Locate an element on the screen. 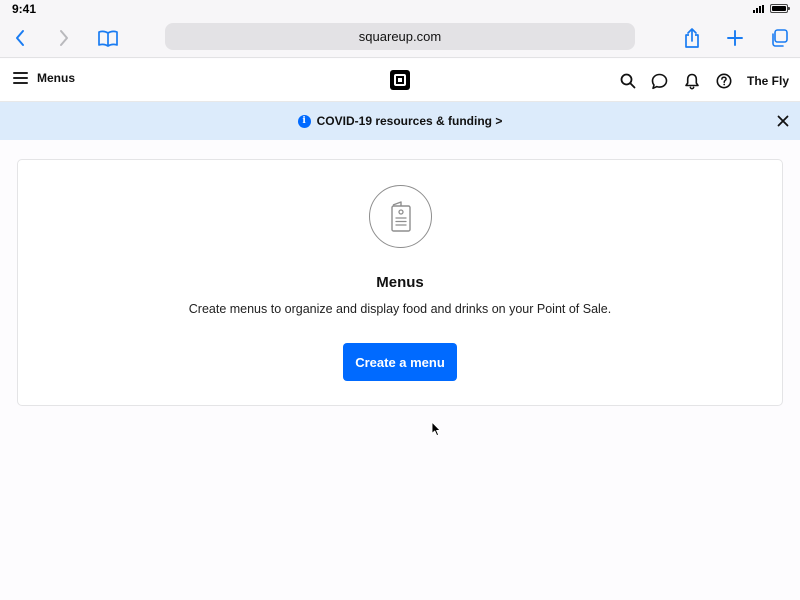  mouse-cursor-icon is located at coordinates (436, 429).